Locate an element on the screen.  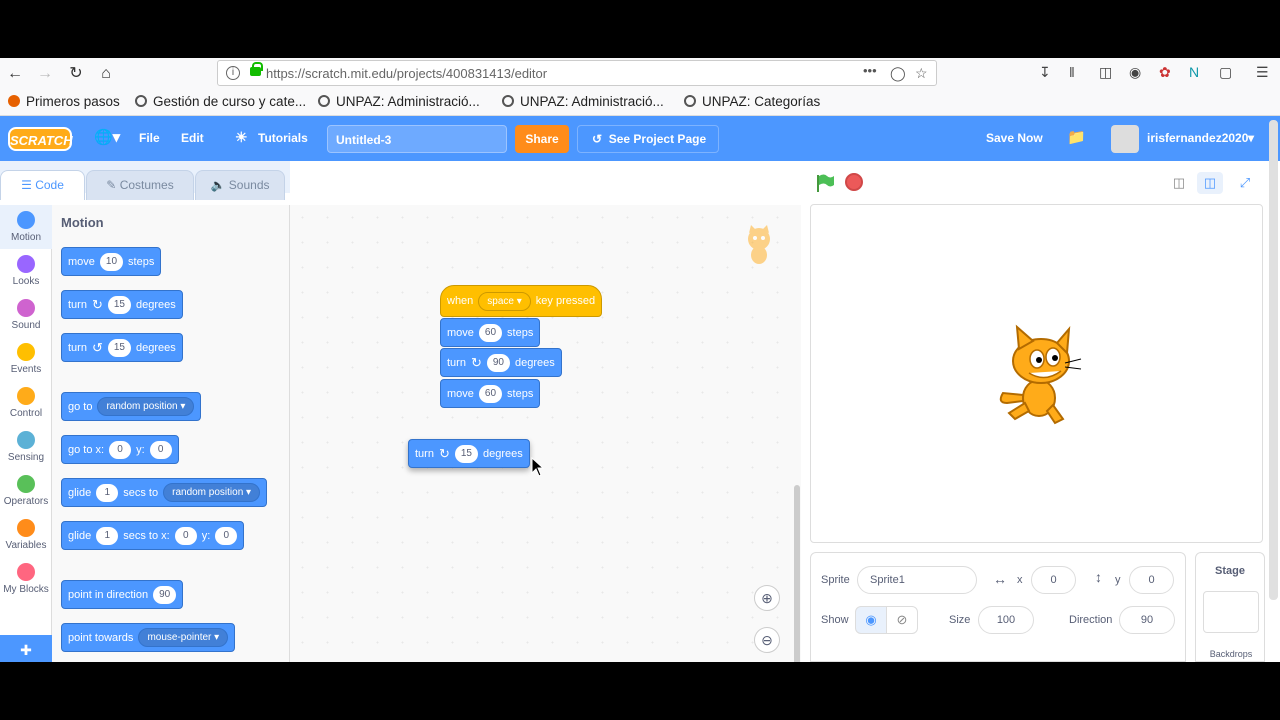
file-menu: File is located at coordinates (149, 138).